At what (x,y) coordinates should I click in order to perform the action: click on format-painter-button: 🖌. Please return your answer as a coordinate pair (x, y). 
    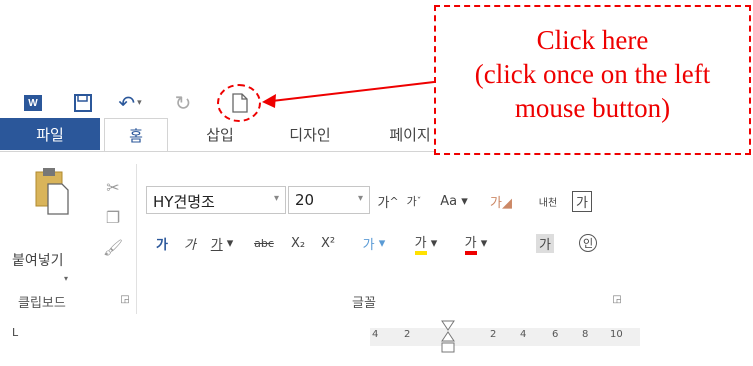
    Looking at the image, I should click on (113, 247).